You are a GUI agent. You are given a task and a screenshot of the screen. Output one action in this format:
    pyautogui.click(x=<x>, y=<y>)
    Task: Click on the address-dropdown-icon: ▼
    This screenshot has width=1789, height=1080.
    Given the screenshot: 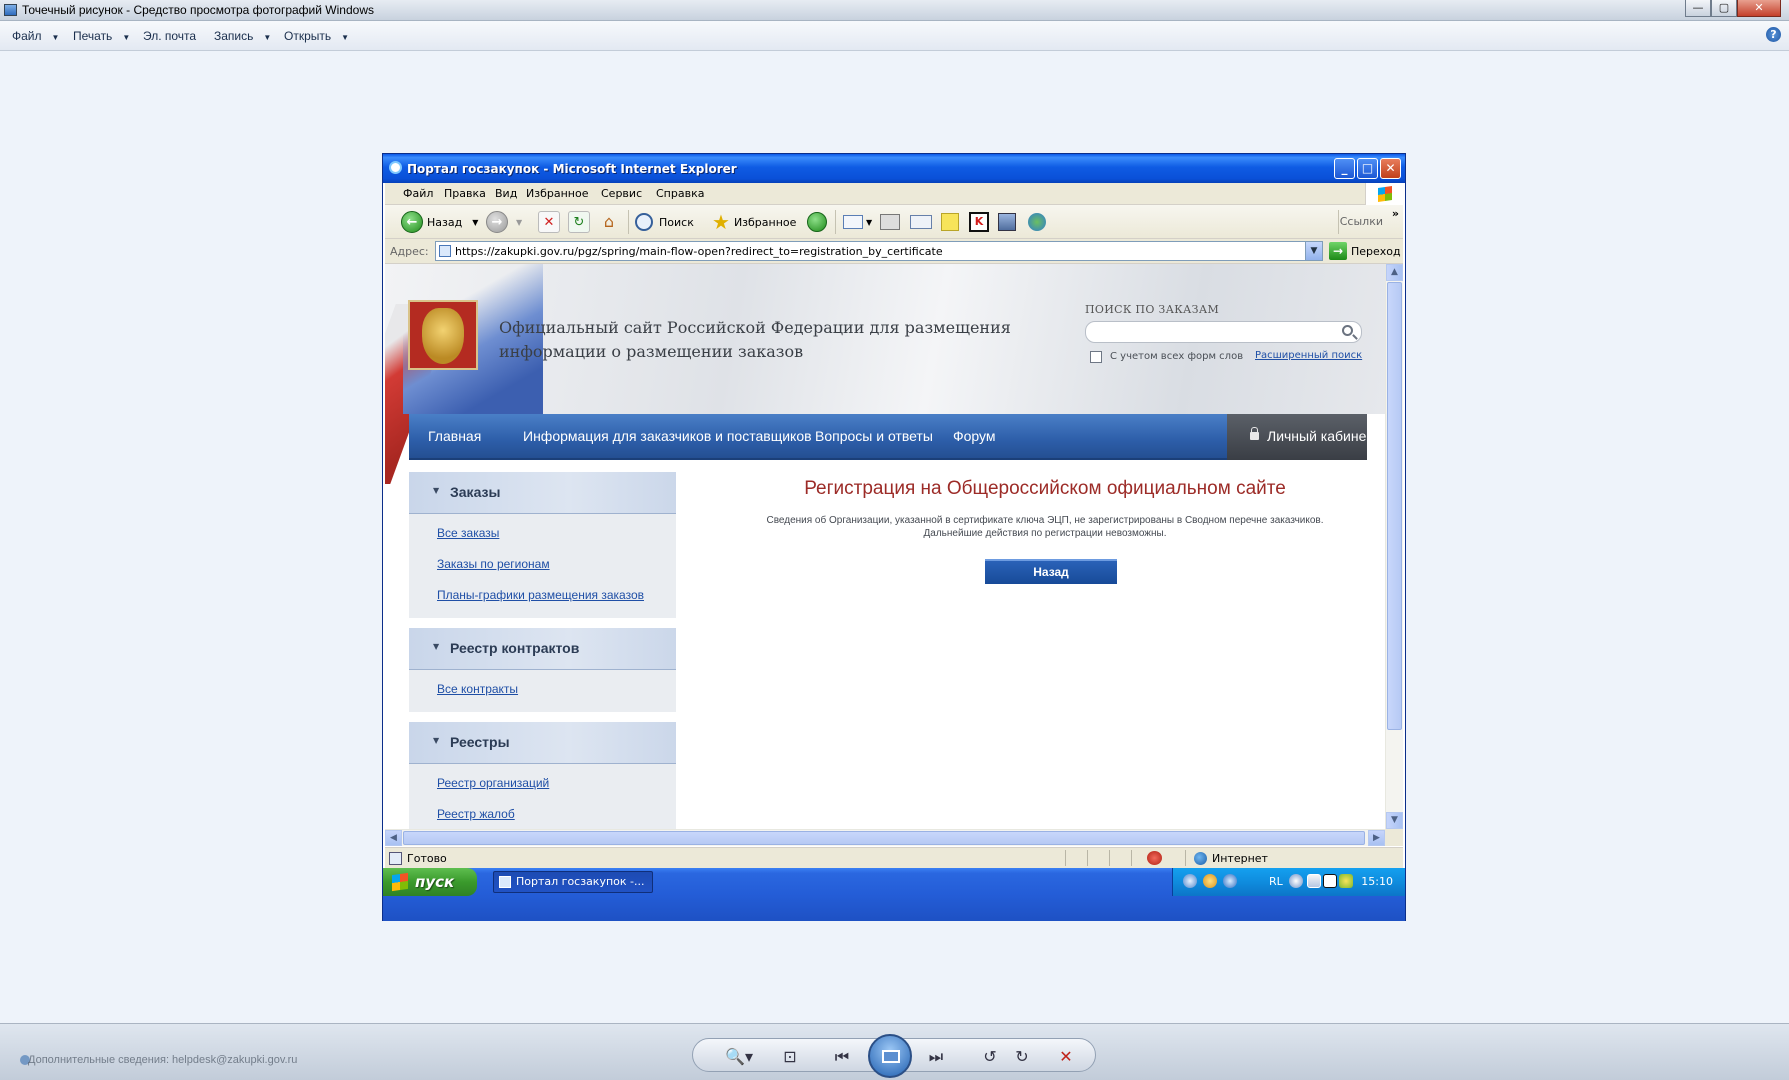 What is the action you would take?
    pyautogui.click(x=1313, y=251)
    